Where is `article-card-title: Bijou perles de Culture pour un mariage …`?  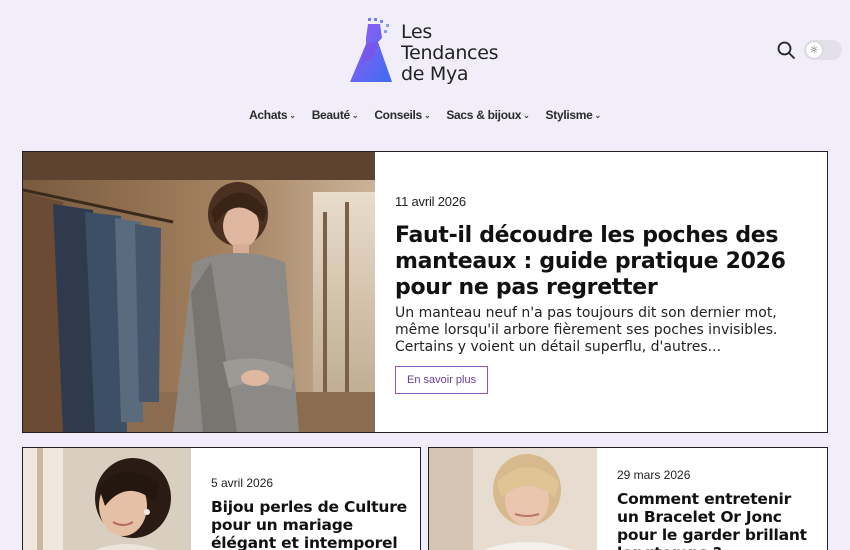
article-card-title: Bijou perles de Culture pour un mariage … is located at coordinates (310, 524).